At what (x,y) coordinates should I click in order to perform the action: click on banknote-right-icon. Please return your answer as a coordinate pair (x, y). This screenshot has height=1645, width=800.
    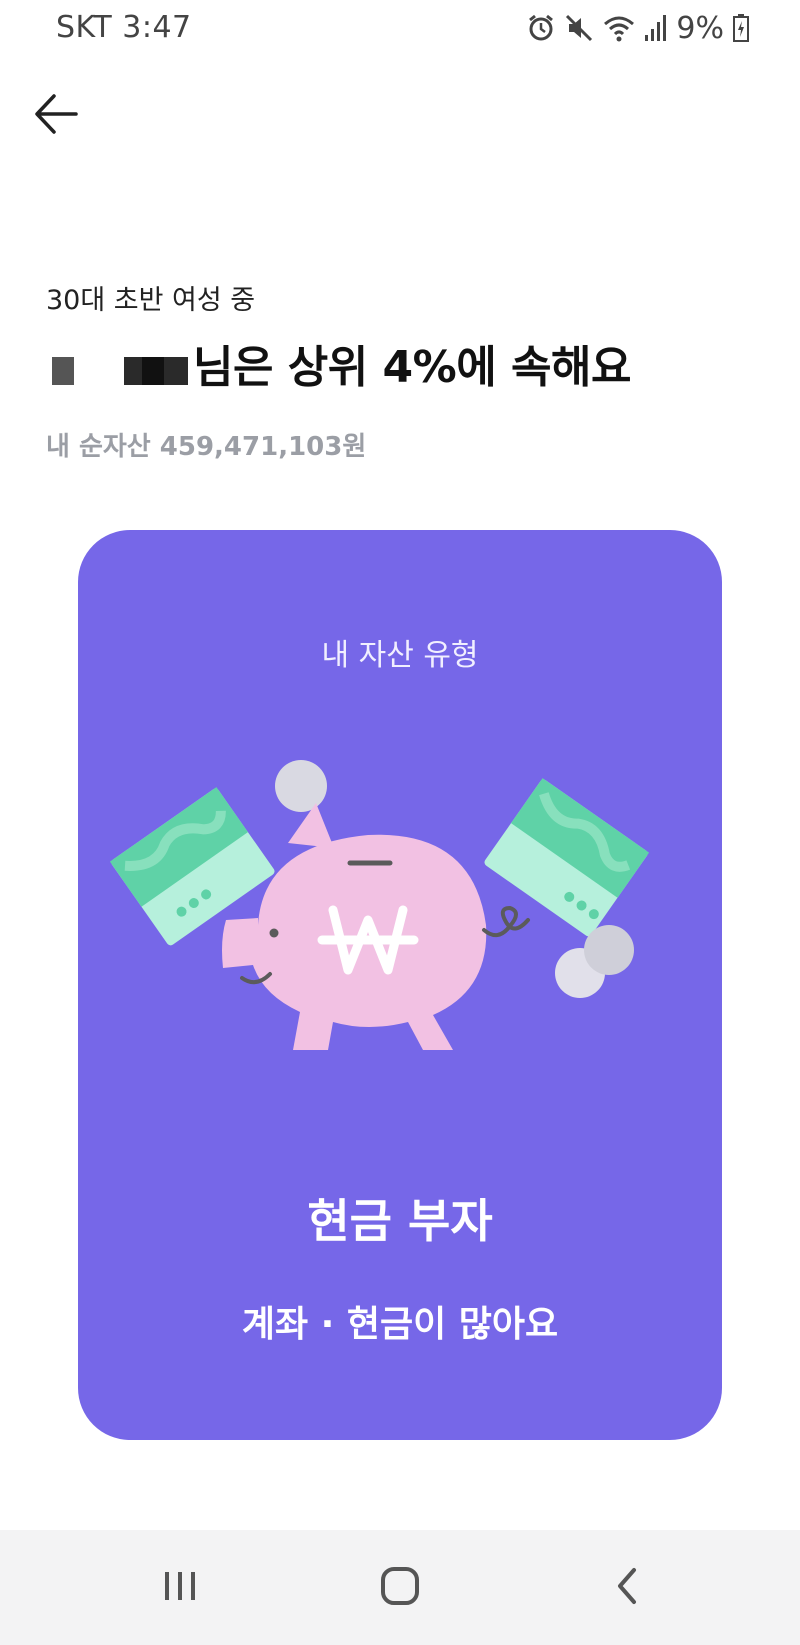
    Looking at the image, I should click on (567, 857).